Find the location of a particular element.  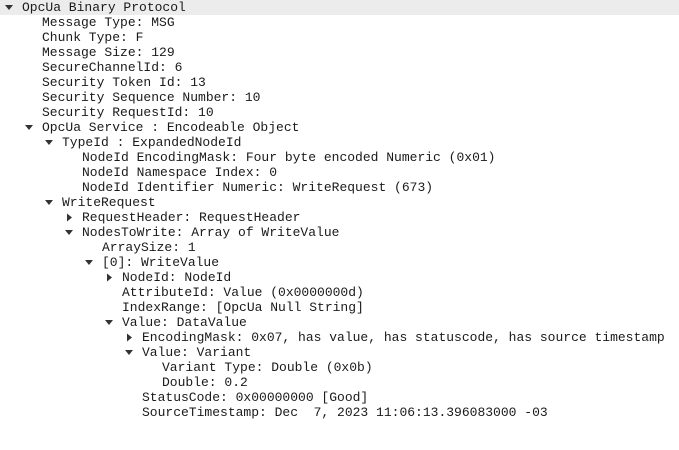

tree-row-status-code: StatusCode: 0x00000000 [Good] is located at coordinates (339, 397).